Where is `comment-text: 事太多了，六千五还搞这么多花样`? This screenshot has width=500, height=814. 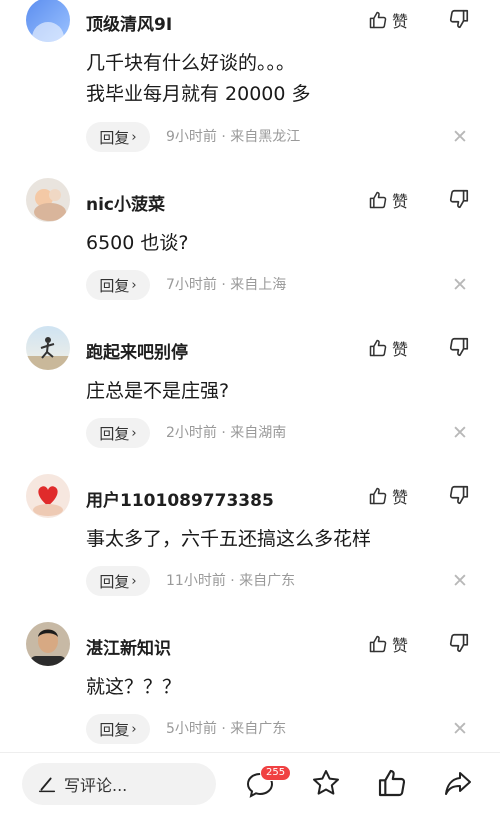
comment-text: 事太多了，六千五还搞这么多花样 is located at coordinates (228, 539).